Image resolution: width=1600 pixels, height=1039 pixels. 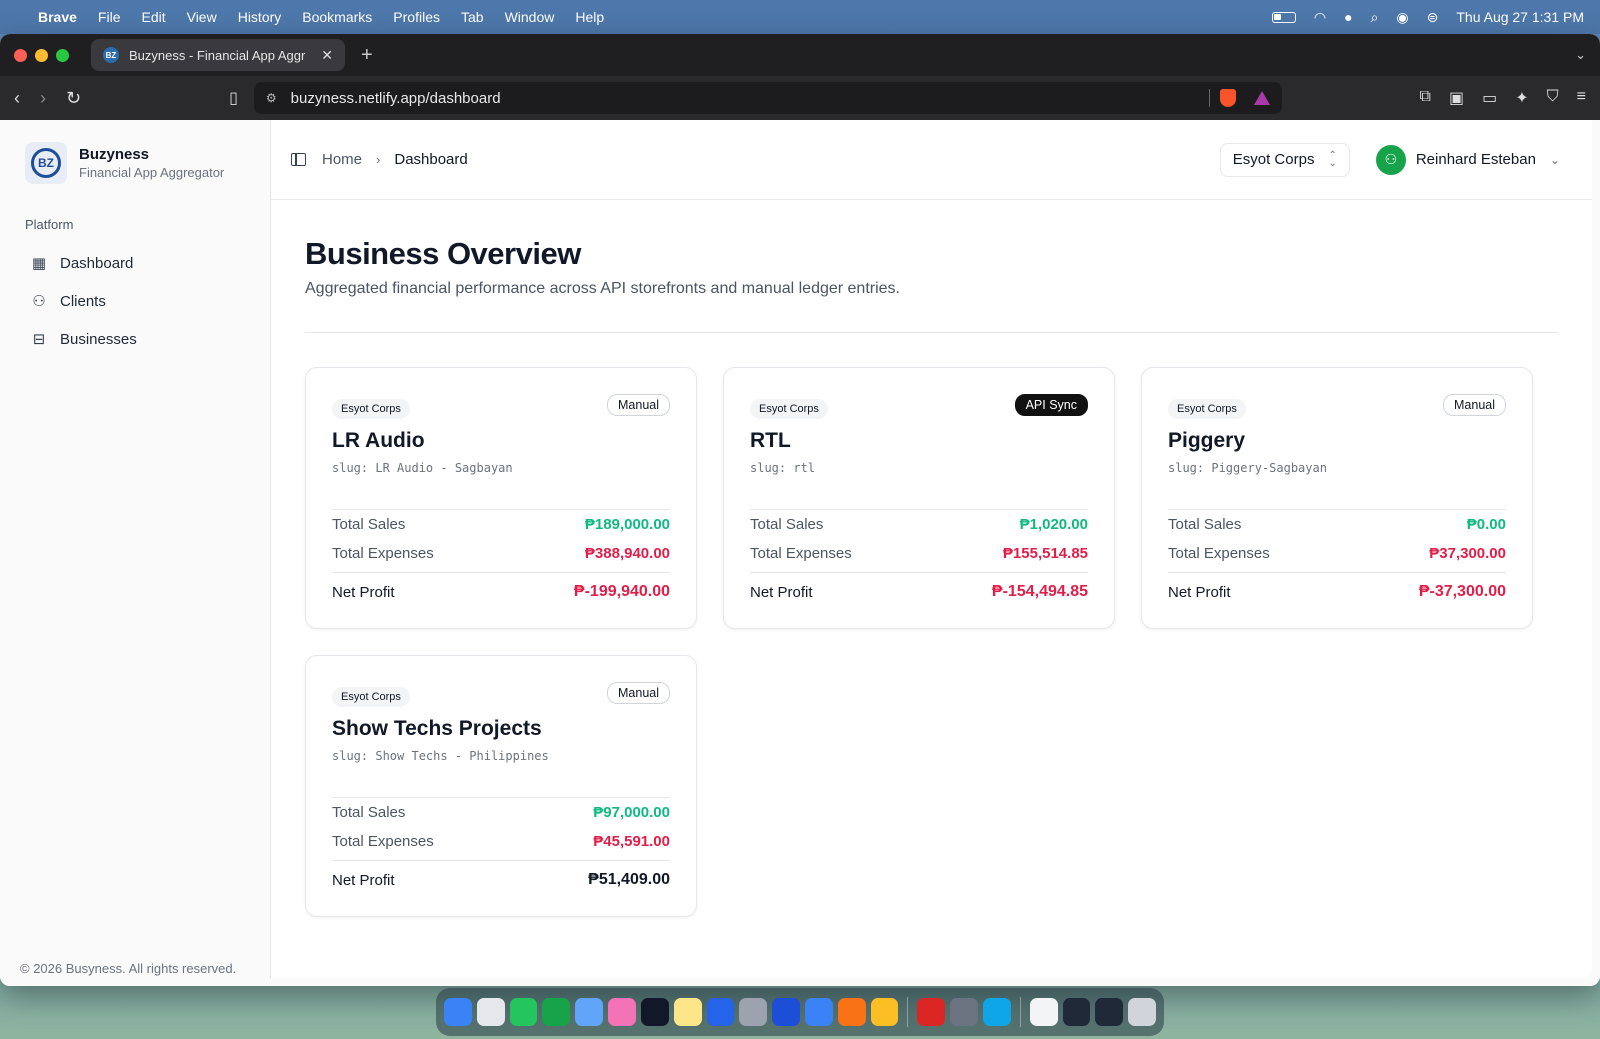 I want to click on brave-browser-icon, so click(x=851, y=1012).